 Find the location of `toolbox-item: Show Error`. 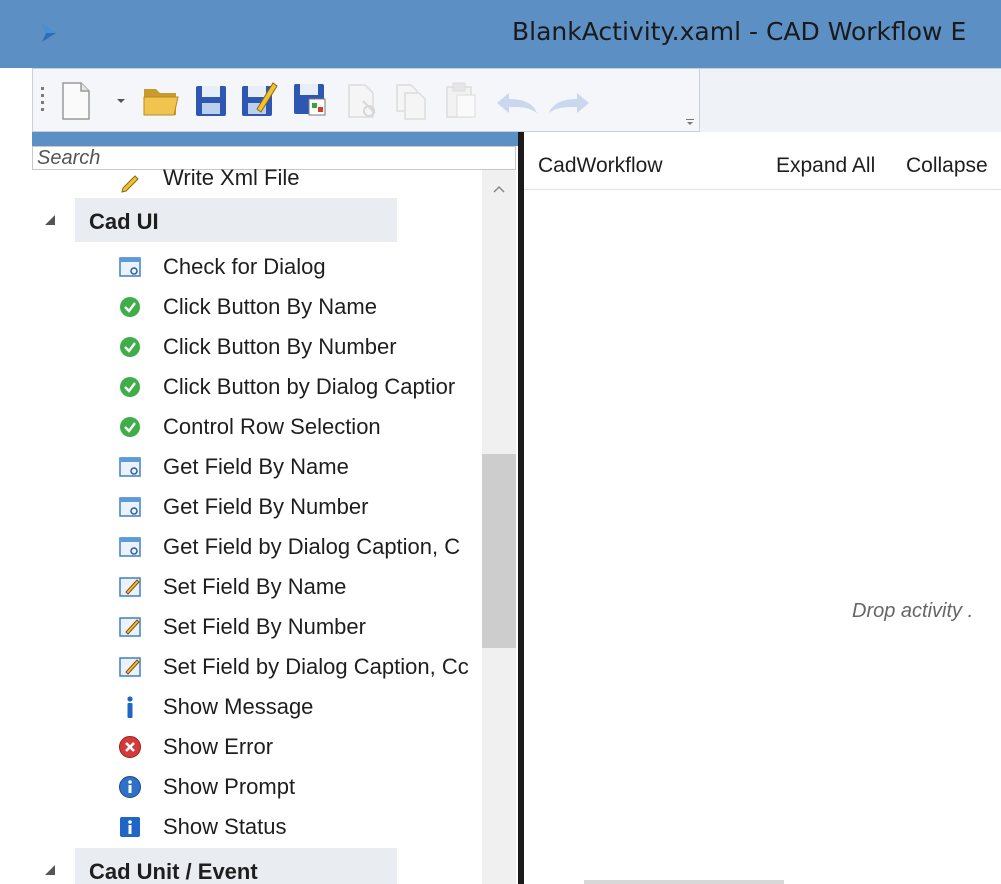

toolbox-item: Show Error is located at coordinates (257, 747).